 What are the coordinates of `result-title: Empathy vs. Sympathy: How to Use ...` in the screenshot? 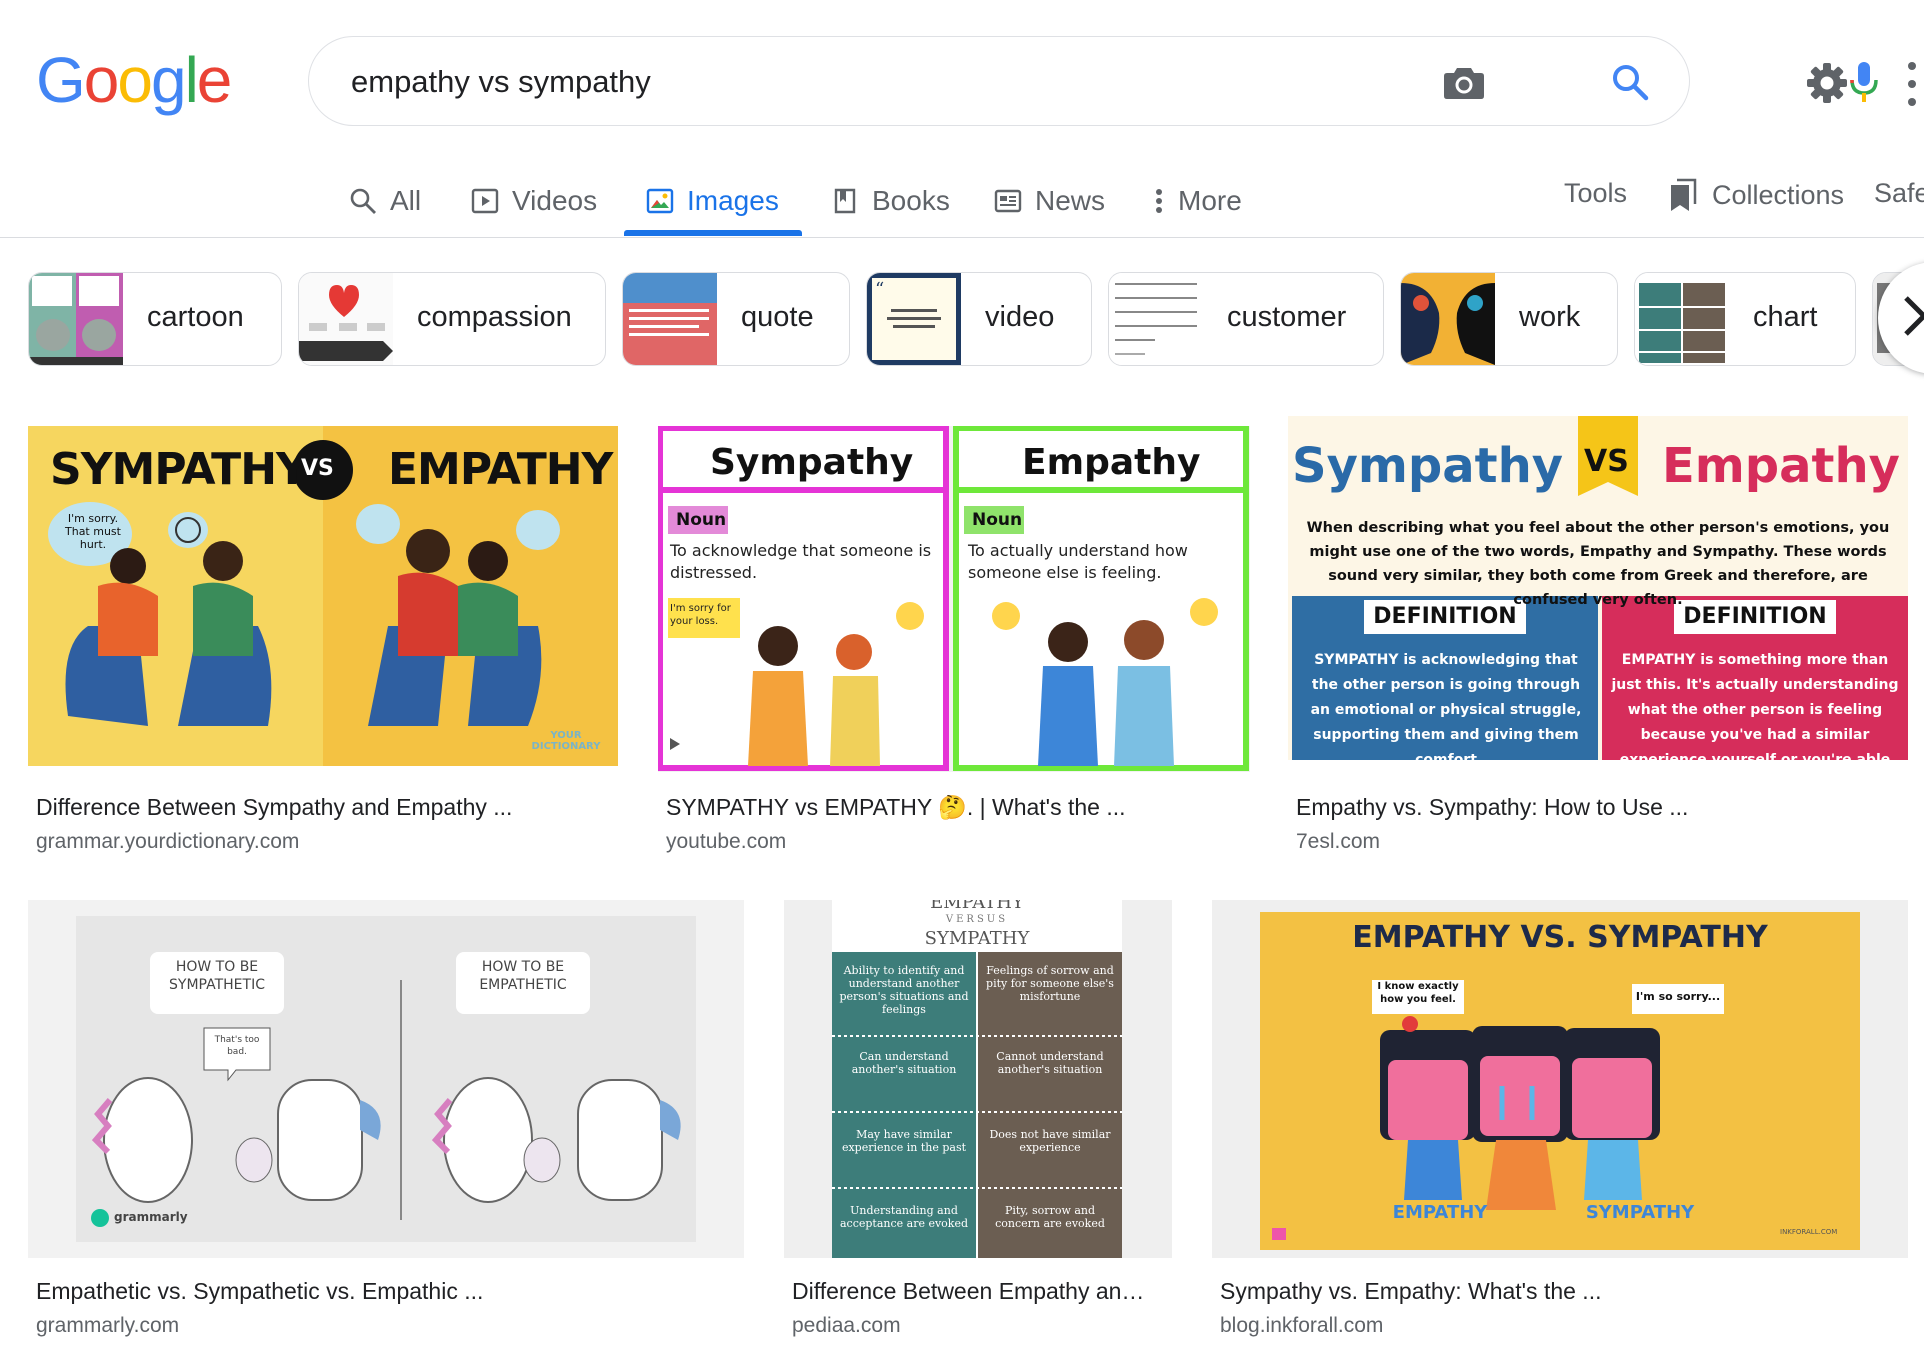 It's located at (1492, 807).